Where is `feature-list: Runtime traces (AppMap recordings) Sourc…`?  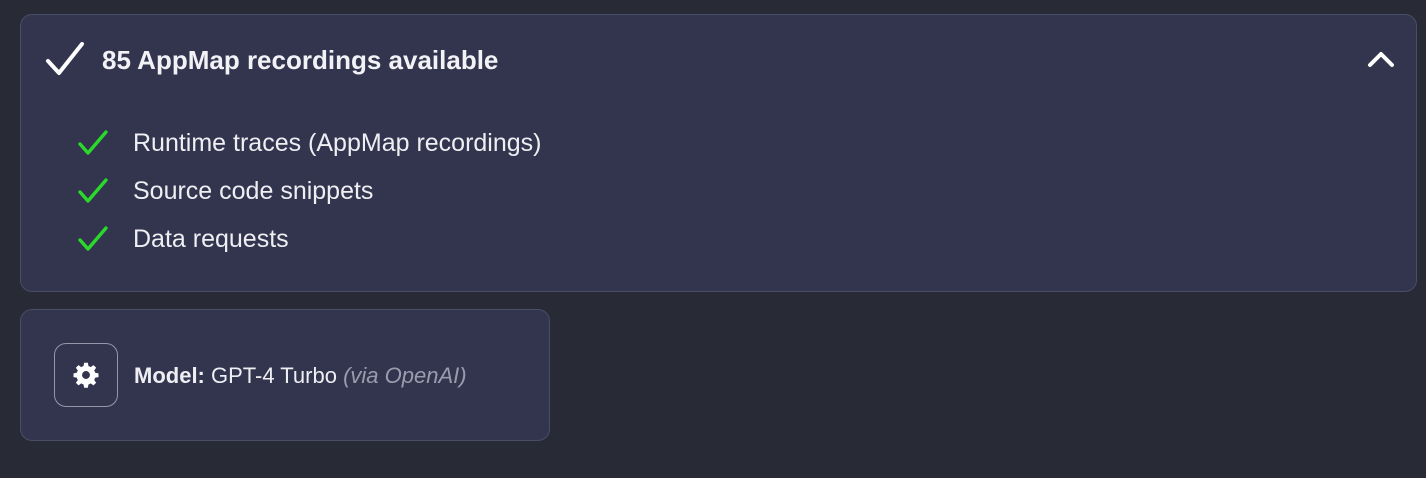
feature-list: Runtime traces (AppMap recordings) Sourc… is located at coordinates (309, 191).